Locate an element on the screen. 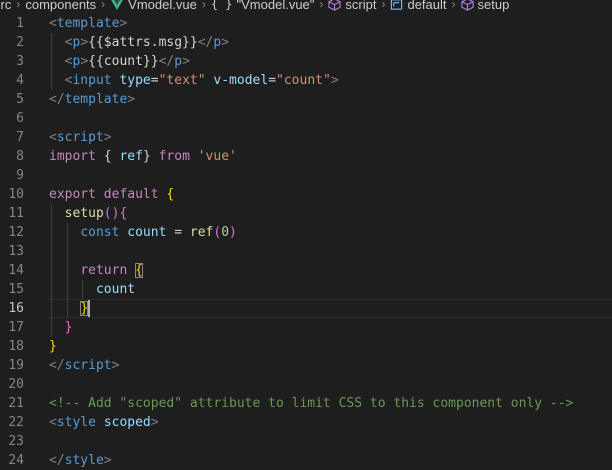 The image size is (612, 470). code-token: export is located at coordinates (72, 194).